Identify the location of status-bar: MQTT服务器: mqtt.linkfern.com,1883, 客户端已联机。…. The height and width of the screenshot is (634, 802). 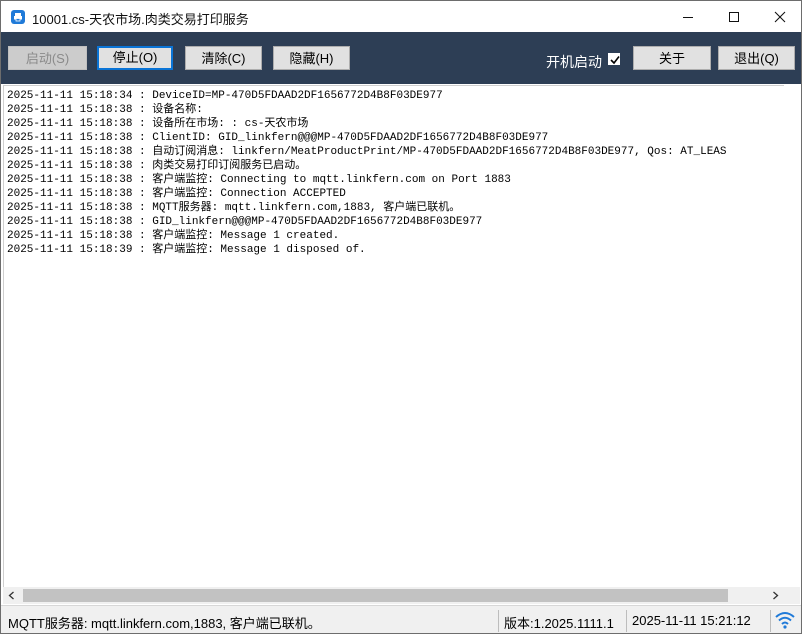
(401, 619).